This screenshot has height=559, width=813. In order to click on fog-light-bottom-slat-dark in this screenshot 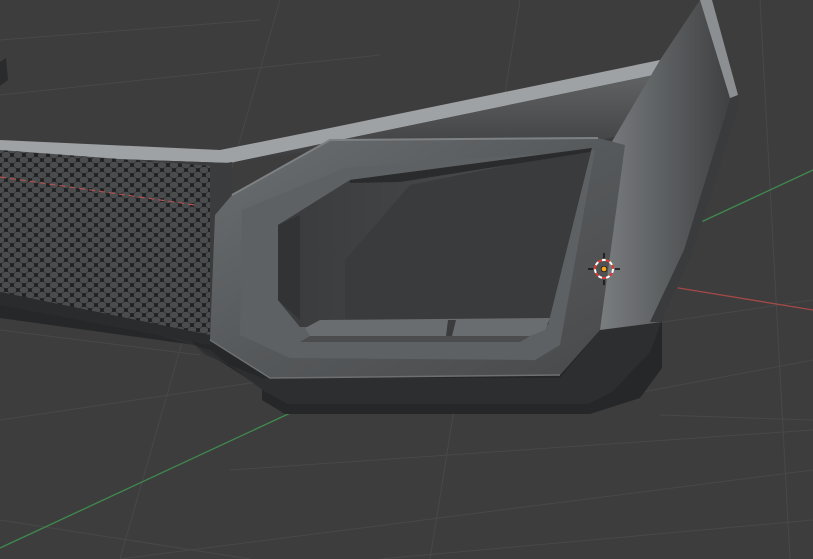, I will do `click(415, 339)`.